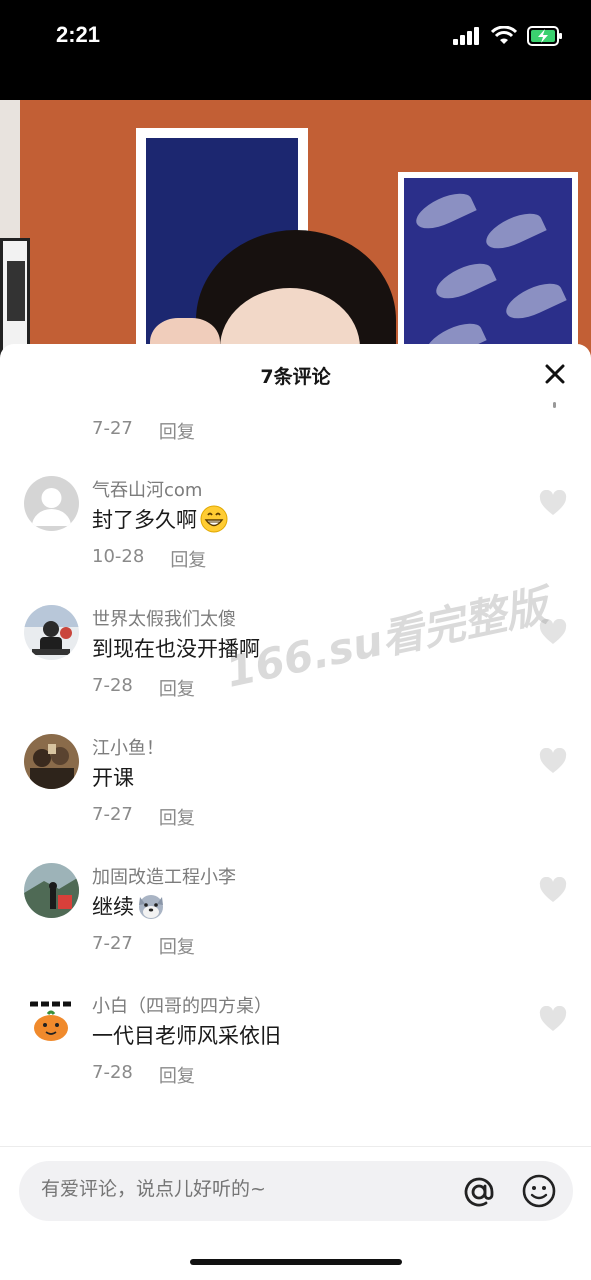 The width and height of the screenshot is (591, 1280). Describe the element at coordinates (295, 927) in the screenshot. I see `comment-item: 加固改造工程小李 继续 7-27 回复` at that location.